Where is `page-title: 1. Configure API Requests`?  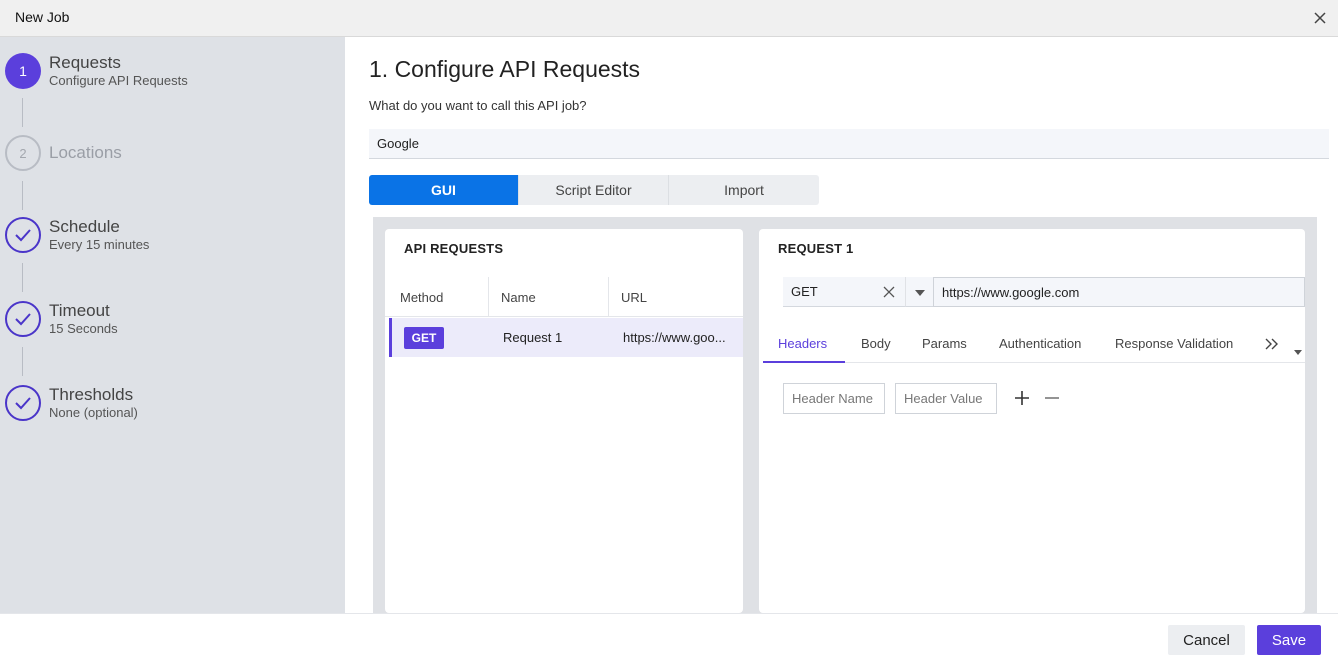
page-title: 1. Configure API Requests is located at coordinates (505, 69).